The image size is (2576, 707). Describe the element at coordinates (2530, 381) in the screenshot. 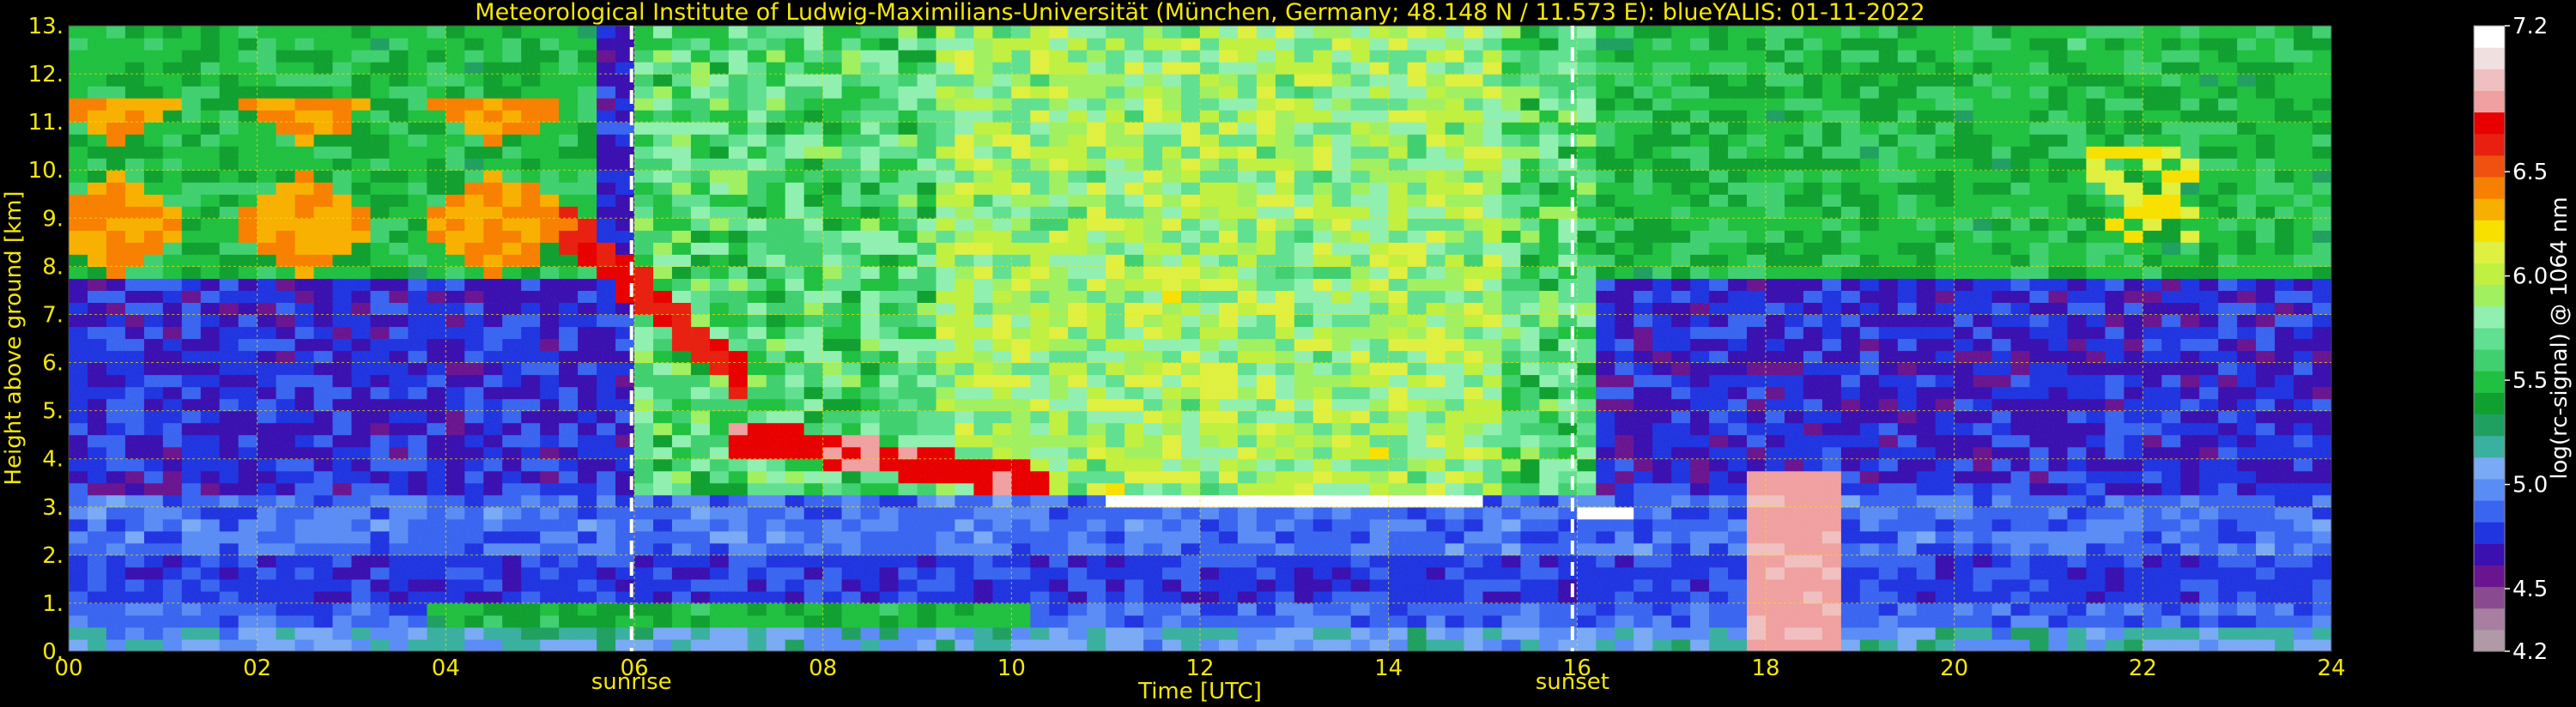

I see `colorbar-tick-label: 5.5` at that location.